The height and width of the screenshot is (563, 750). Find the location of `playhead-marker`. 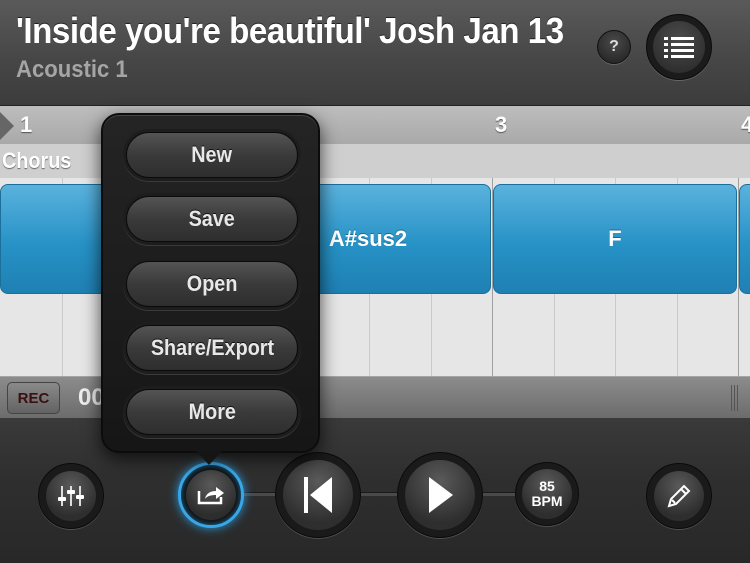

playhead-marker is located at coordinates (7, 126).